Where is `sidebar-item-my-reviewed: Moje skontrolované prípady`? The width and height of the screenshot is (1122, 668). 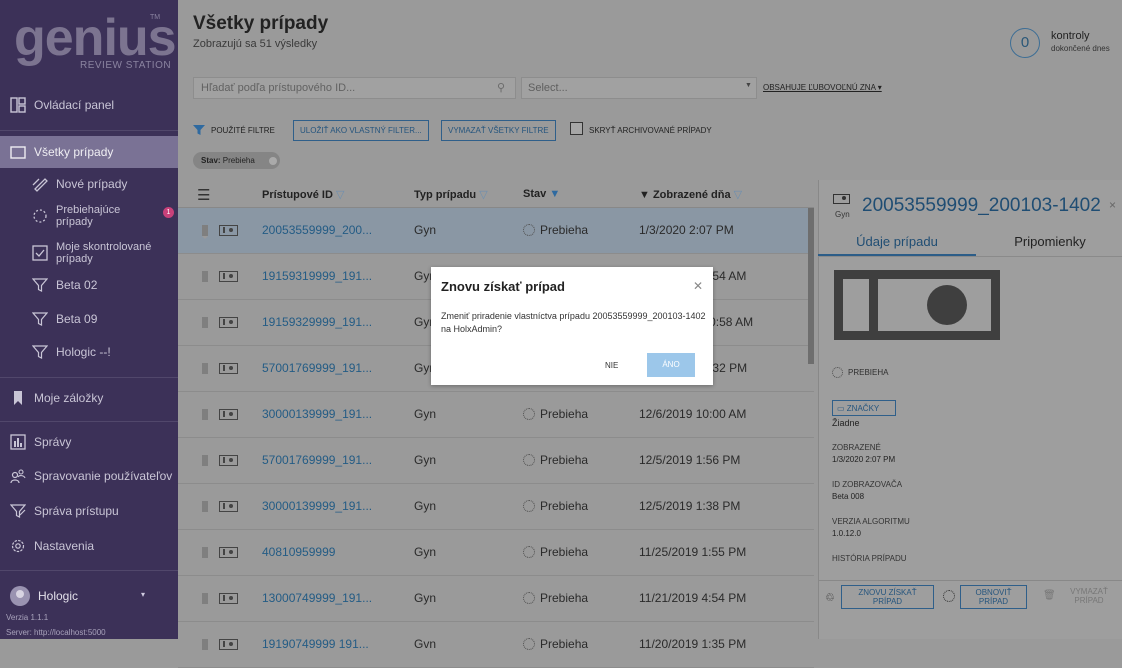
sidebar-item-my-reviewed: Moje skontrolované prípady is located at coordinates (89, 253).